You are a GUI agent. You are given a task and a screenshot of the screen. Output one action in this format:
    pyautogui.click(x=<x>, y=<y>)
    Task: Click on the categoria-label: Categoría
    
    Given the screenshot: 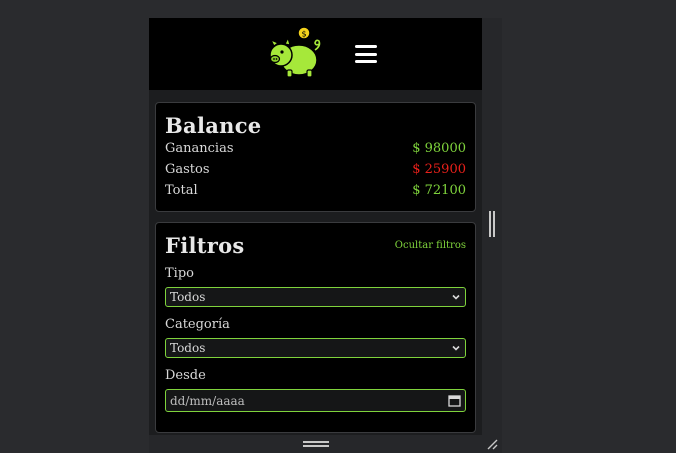 What is the action you would take?
    pyautogui.click(x=197, y=324)
    